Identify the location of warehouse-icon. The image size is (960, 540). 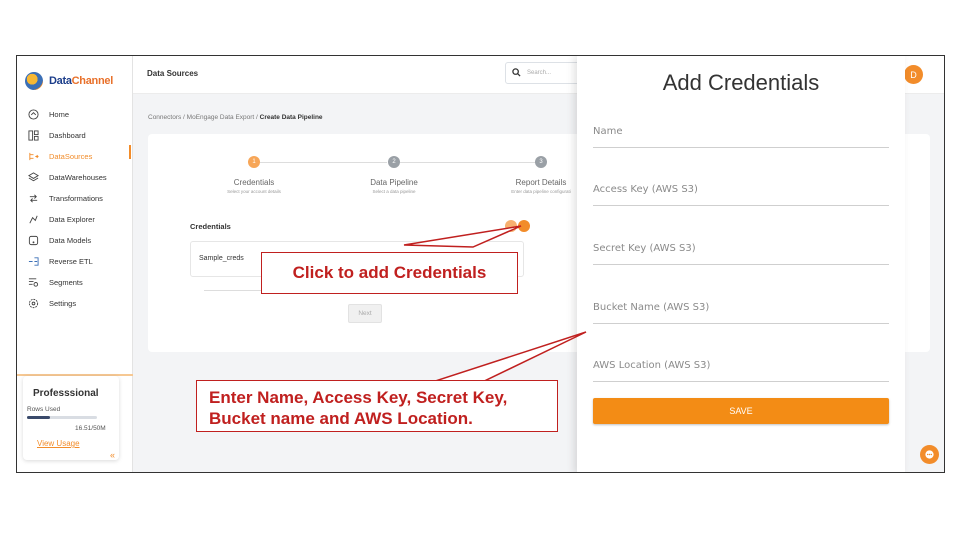
(33, 178).